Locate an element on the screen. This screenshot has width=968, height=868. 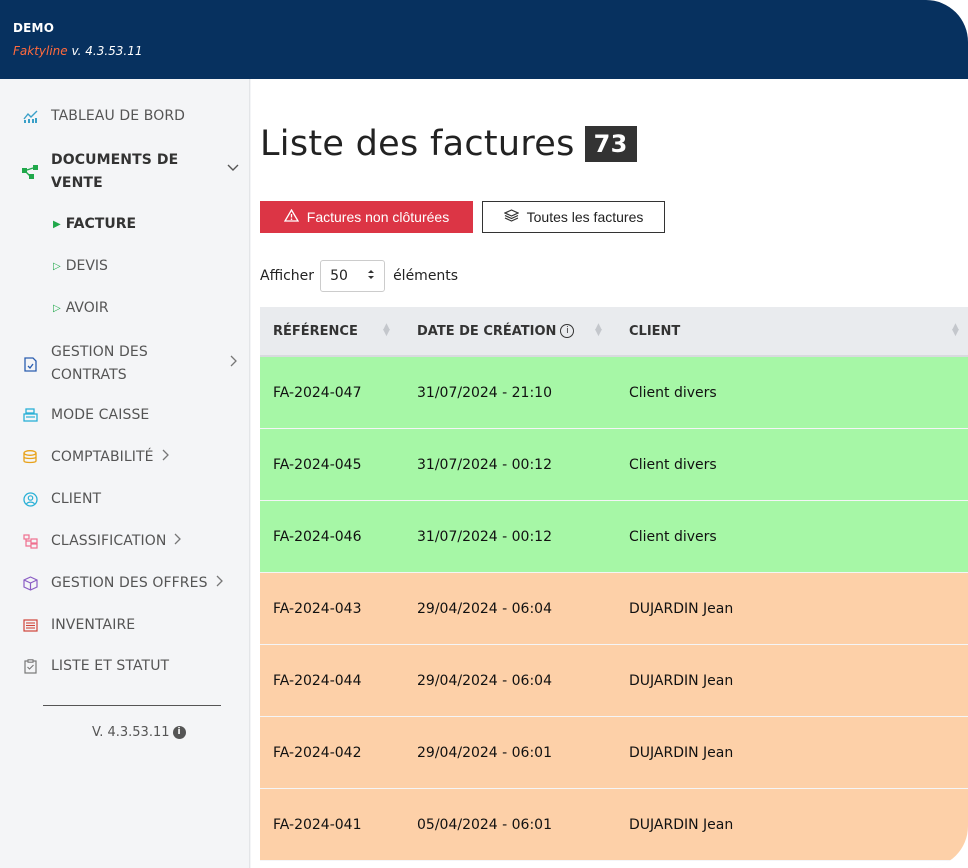
list-icon is located at coordinates (30, 625).